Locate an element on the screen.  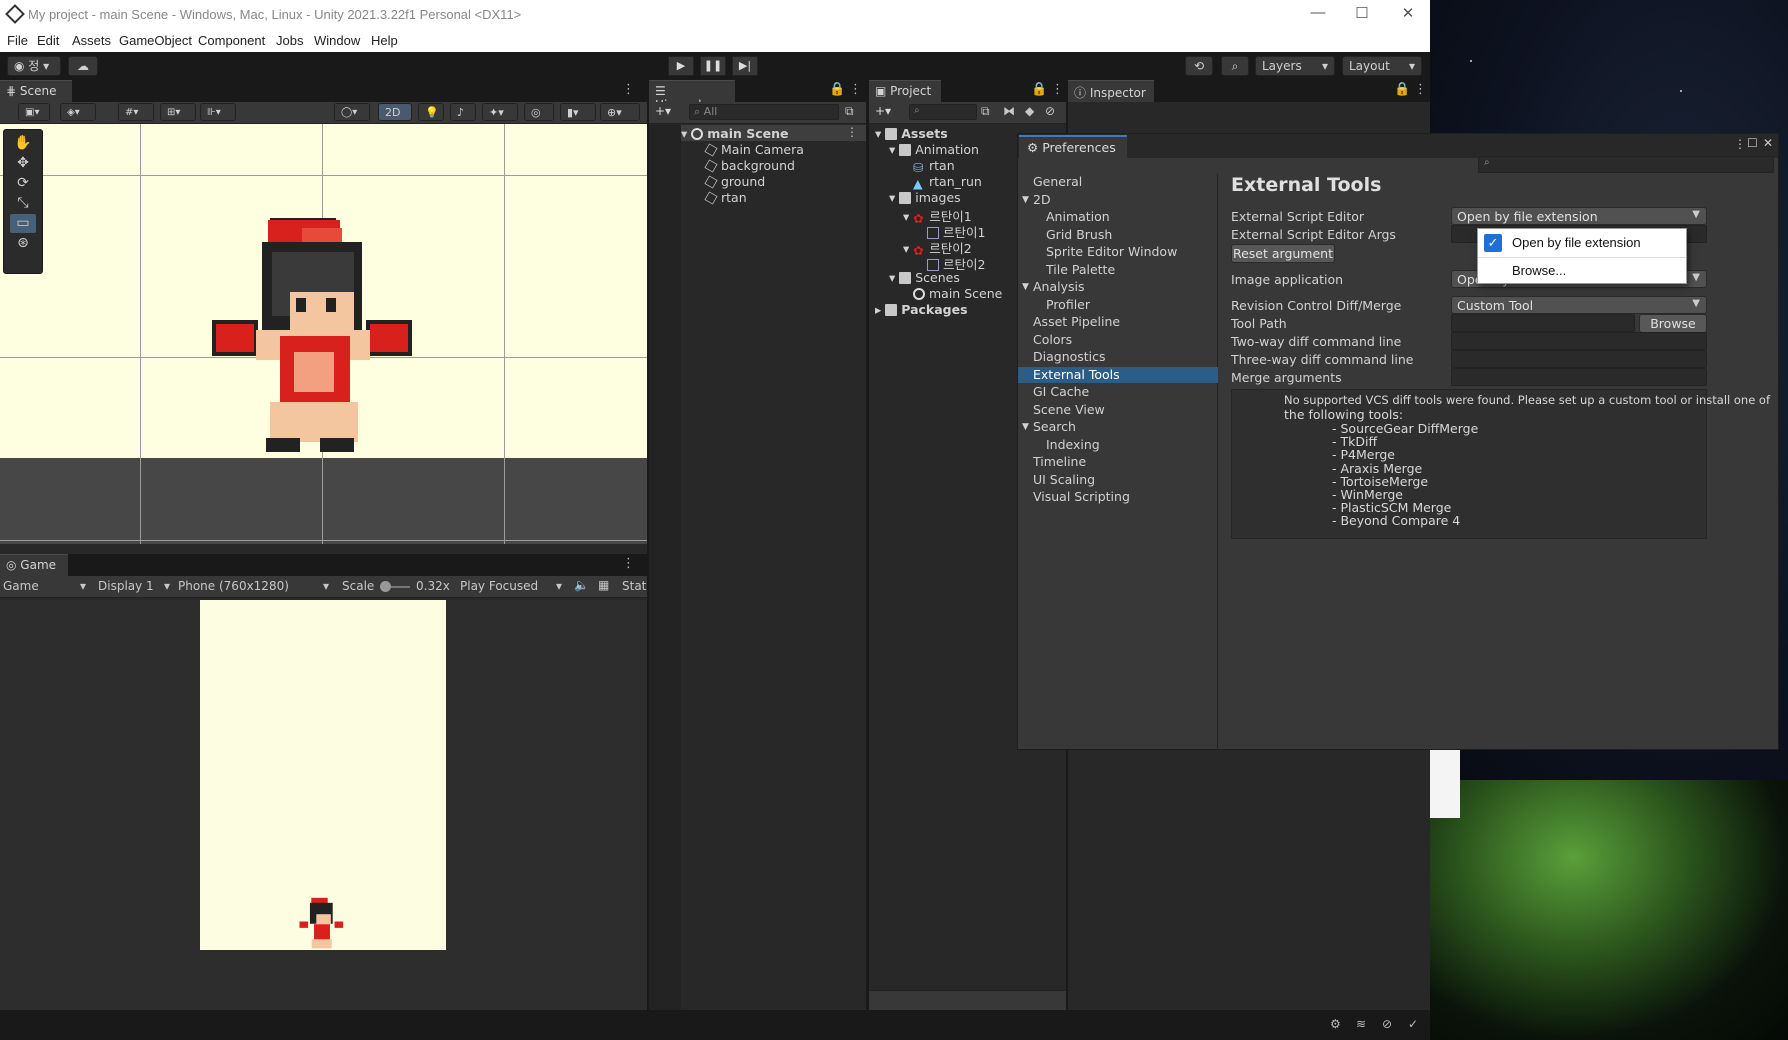
tab-project: ▣ Project is located at coordinates (905, 91).